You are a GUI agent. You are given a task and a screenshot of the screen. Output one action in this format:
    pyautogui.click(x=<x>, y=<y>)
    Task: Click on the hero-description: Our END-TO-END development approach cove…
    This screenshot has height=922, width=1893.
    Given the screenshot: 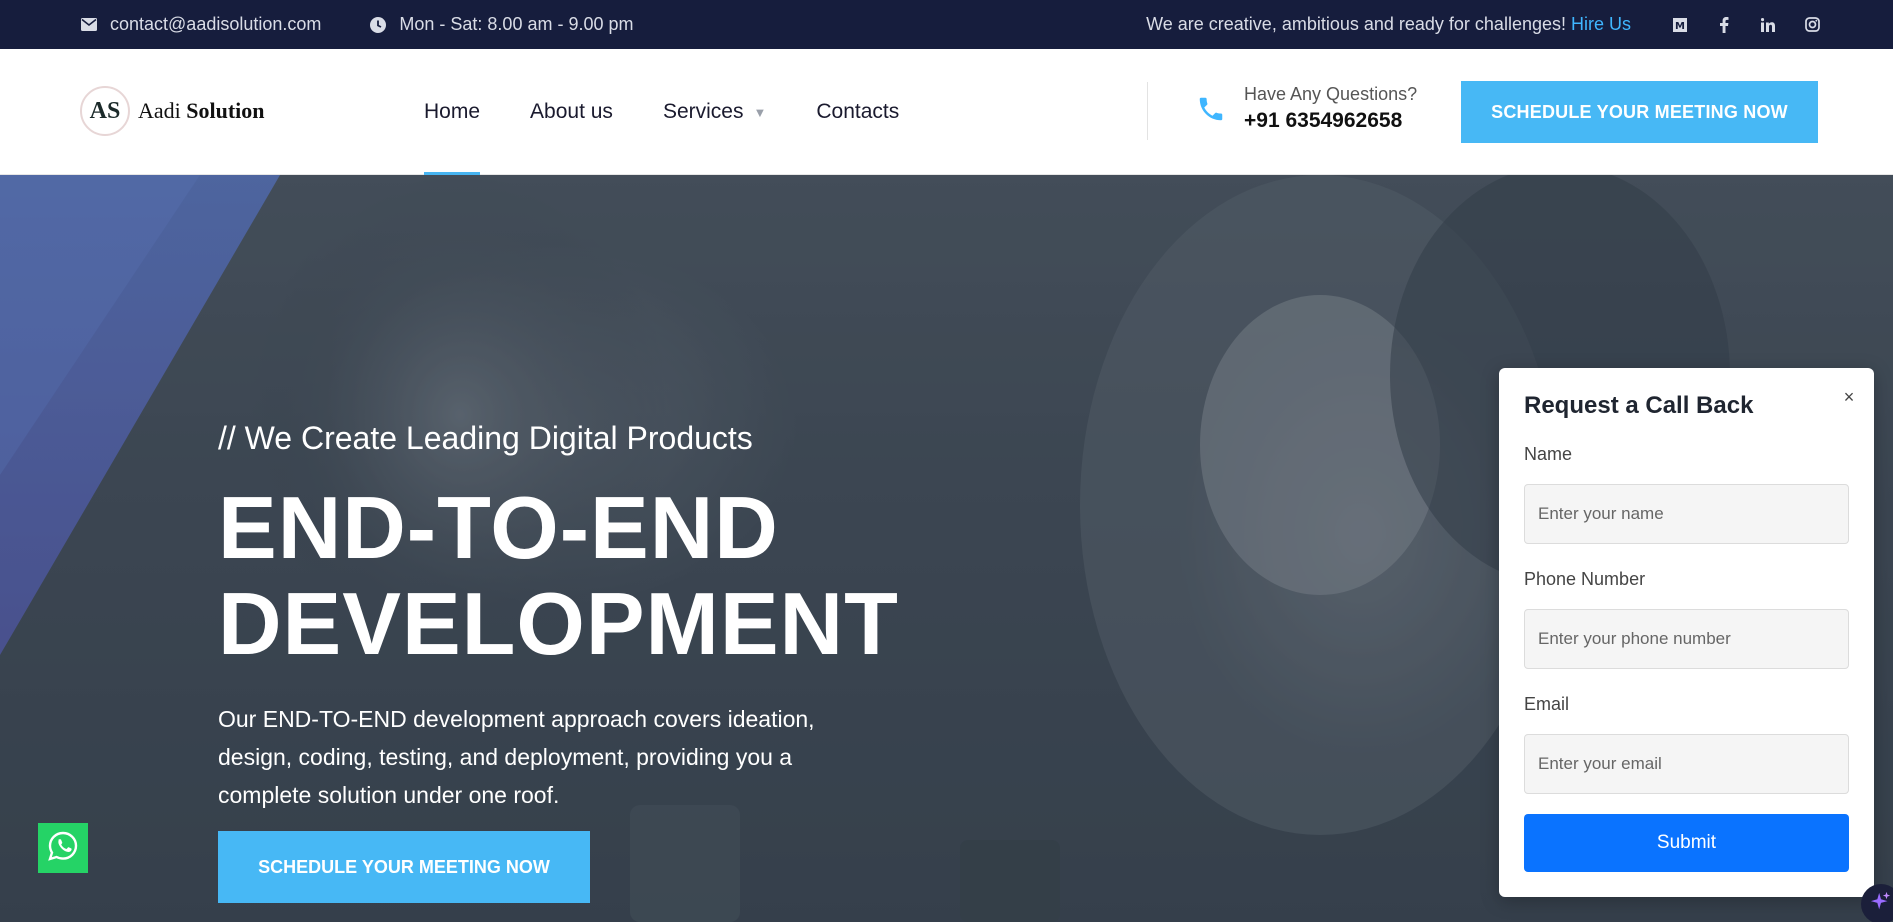 What is the action you would take?
    pyautogui.click(x=516, y=757)
    